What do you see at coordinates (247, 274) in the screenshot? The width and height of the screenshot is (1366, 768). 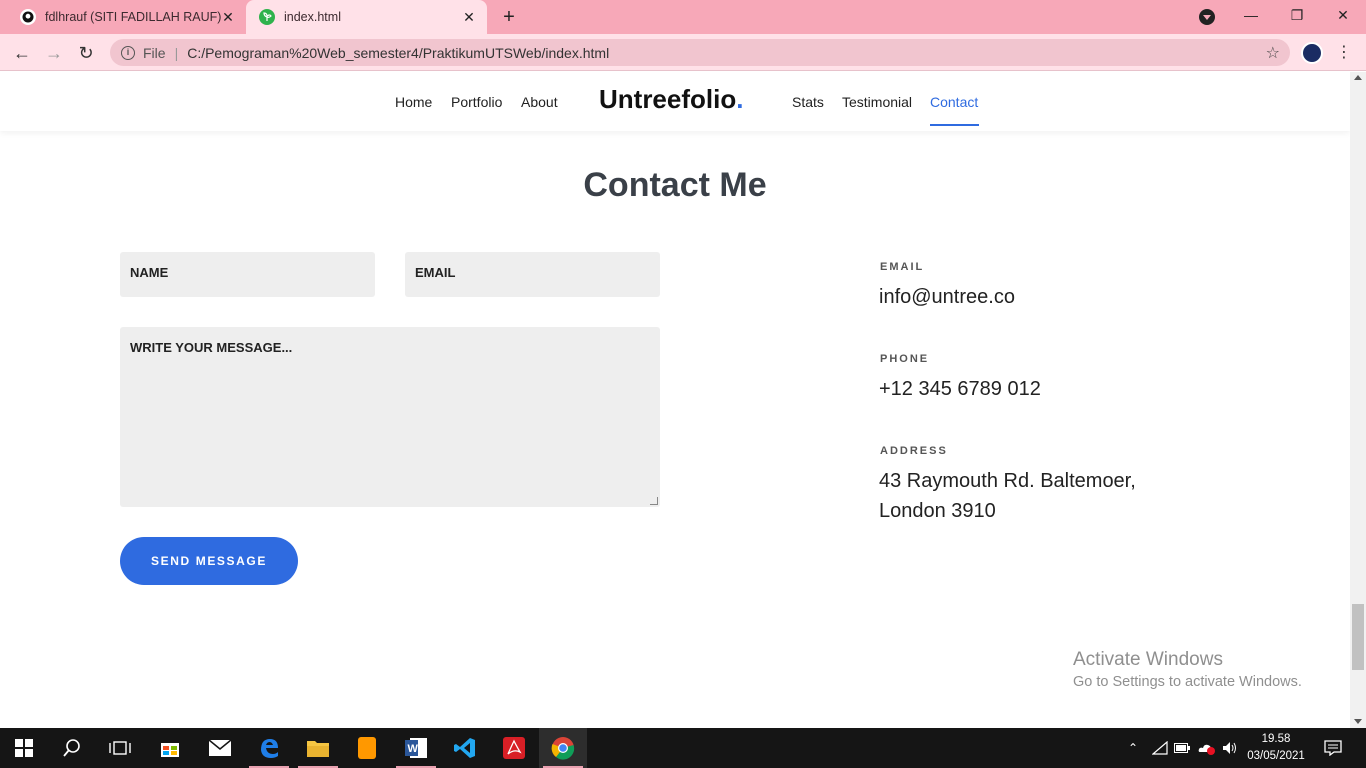 I see `name-field: NAME` at bounding box center [247, 274].